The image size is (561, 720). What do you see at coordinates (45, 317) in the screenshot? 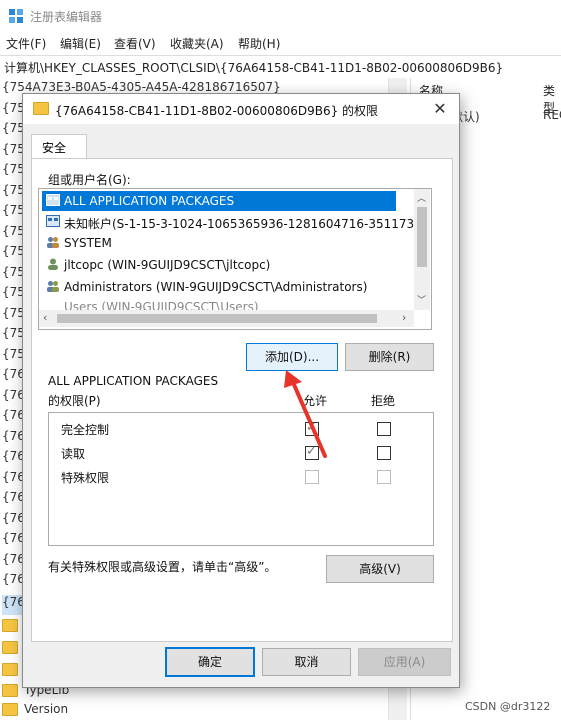
I see `chevron-left-icon: ‹` at bounding box center [45, 317].